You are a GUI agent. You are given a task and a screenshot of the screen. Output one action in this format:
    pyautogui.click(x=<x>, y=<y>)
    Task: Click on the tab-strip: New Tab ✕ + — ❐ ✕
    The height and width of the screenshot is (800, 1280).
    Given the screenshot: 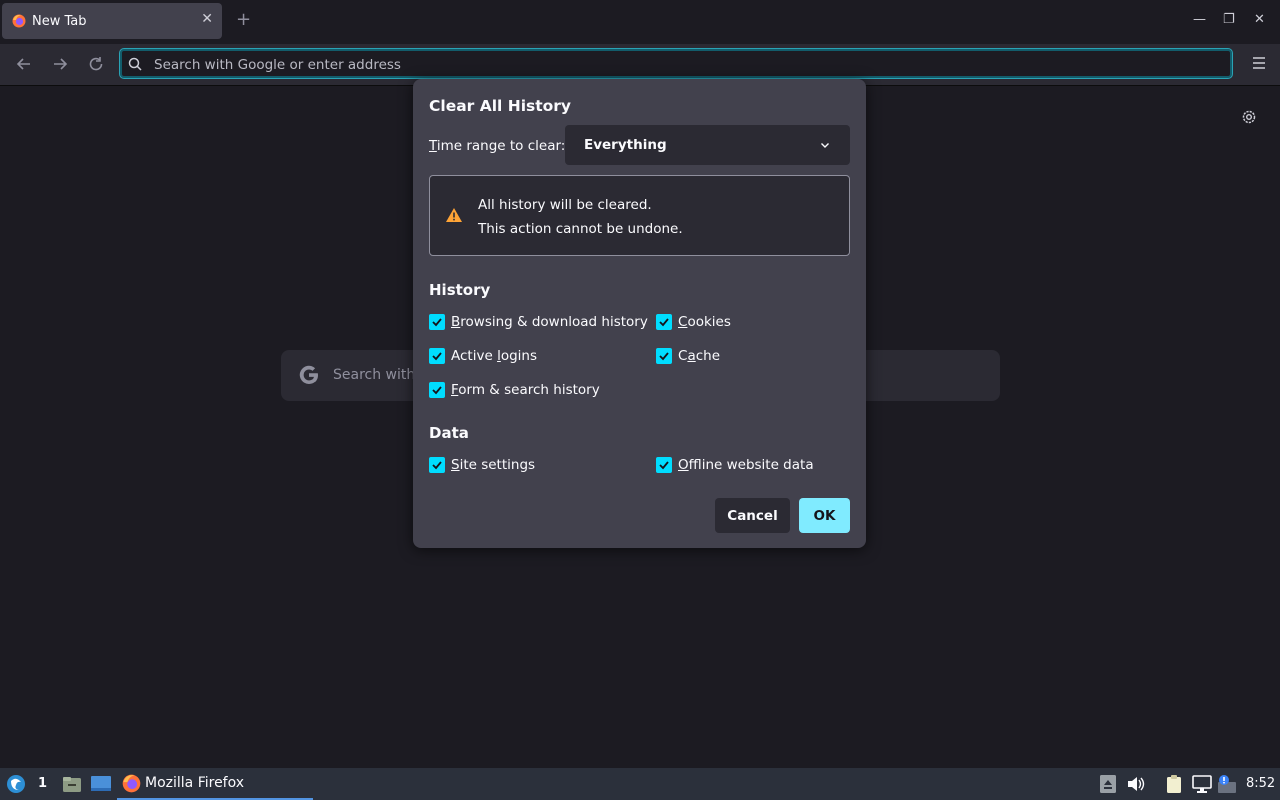 What is the action you would take?
    pyautogui.click(x=640, y=22)
    